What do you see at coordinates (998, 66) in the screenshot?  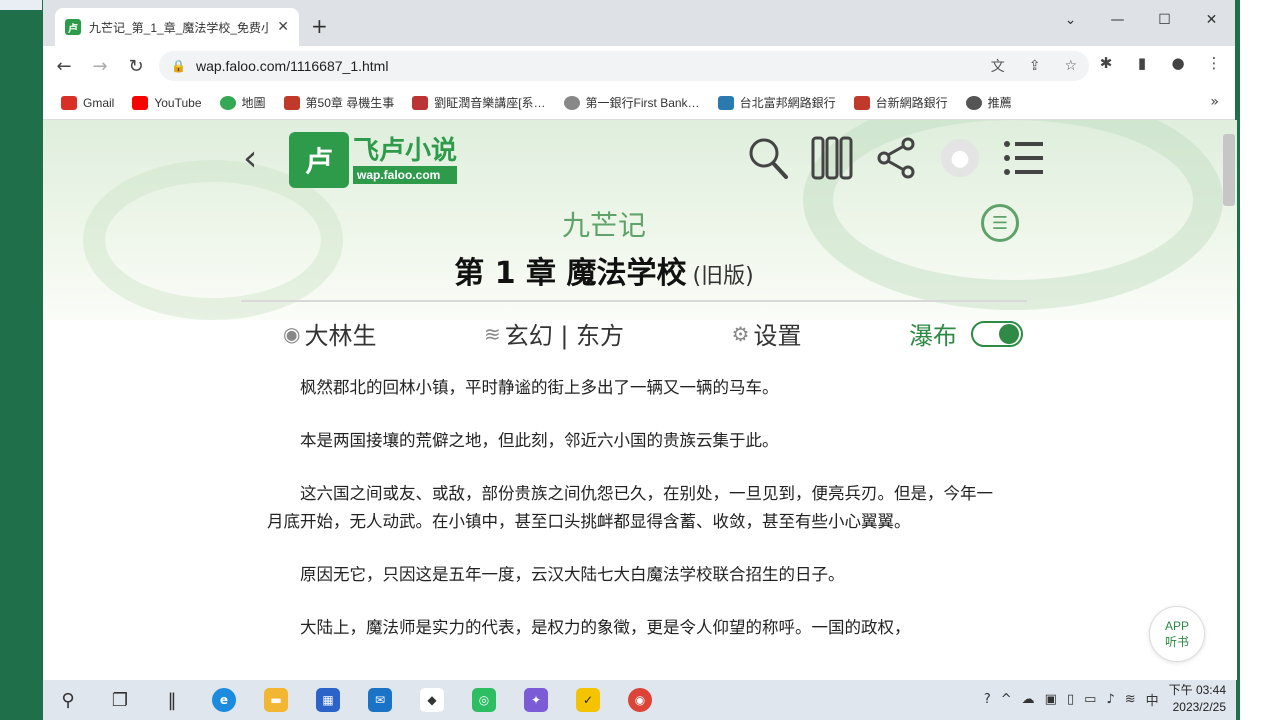 I see `translate-icon: 文` at bounding box center [998, 66].